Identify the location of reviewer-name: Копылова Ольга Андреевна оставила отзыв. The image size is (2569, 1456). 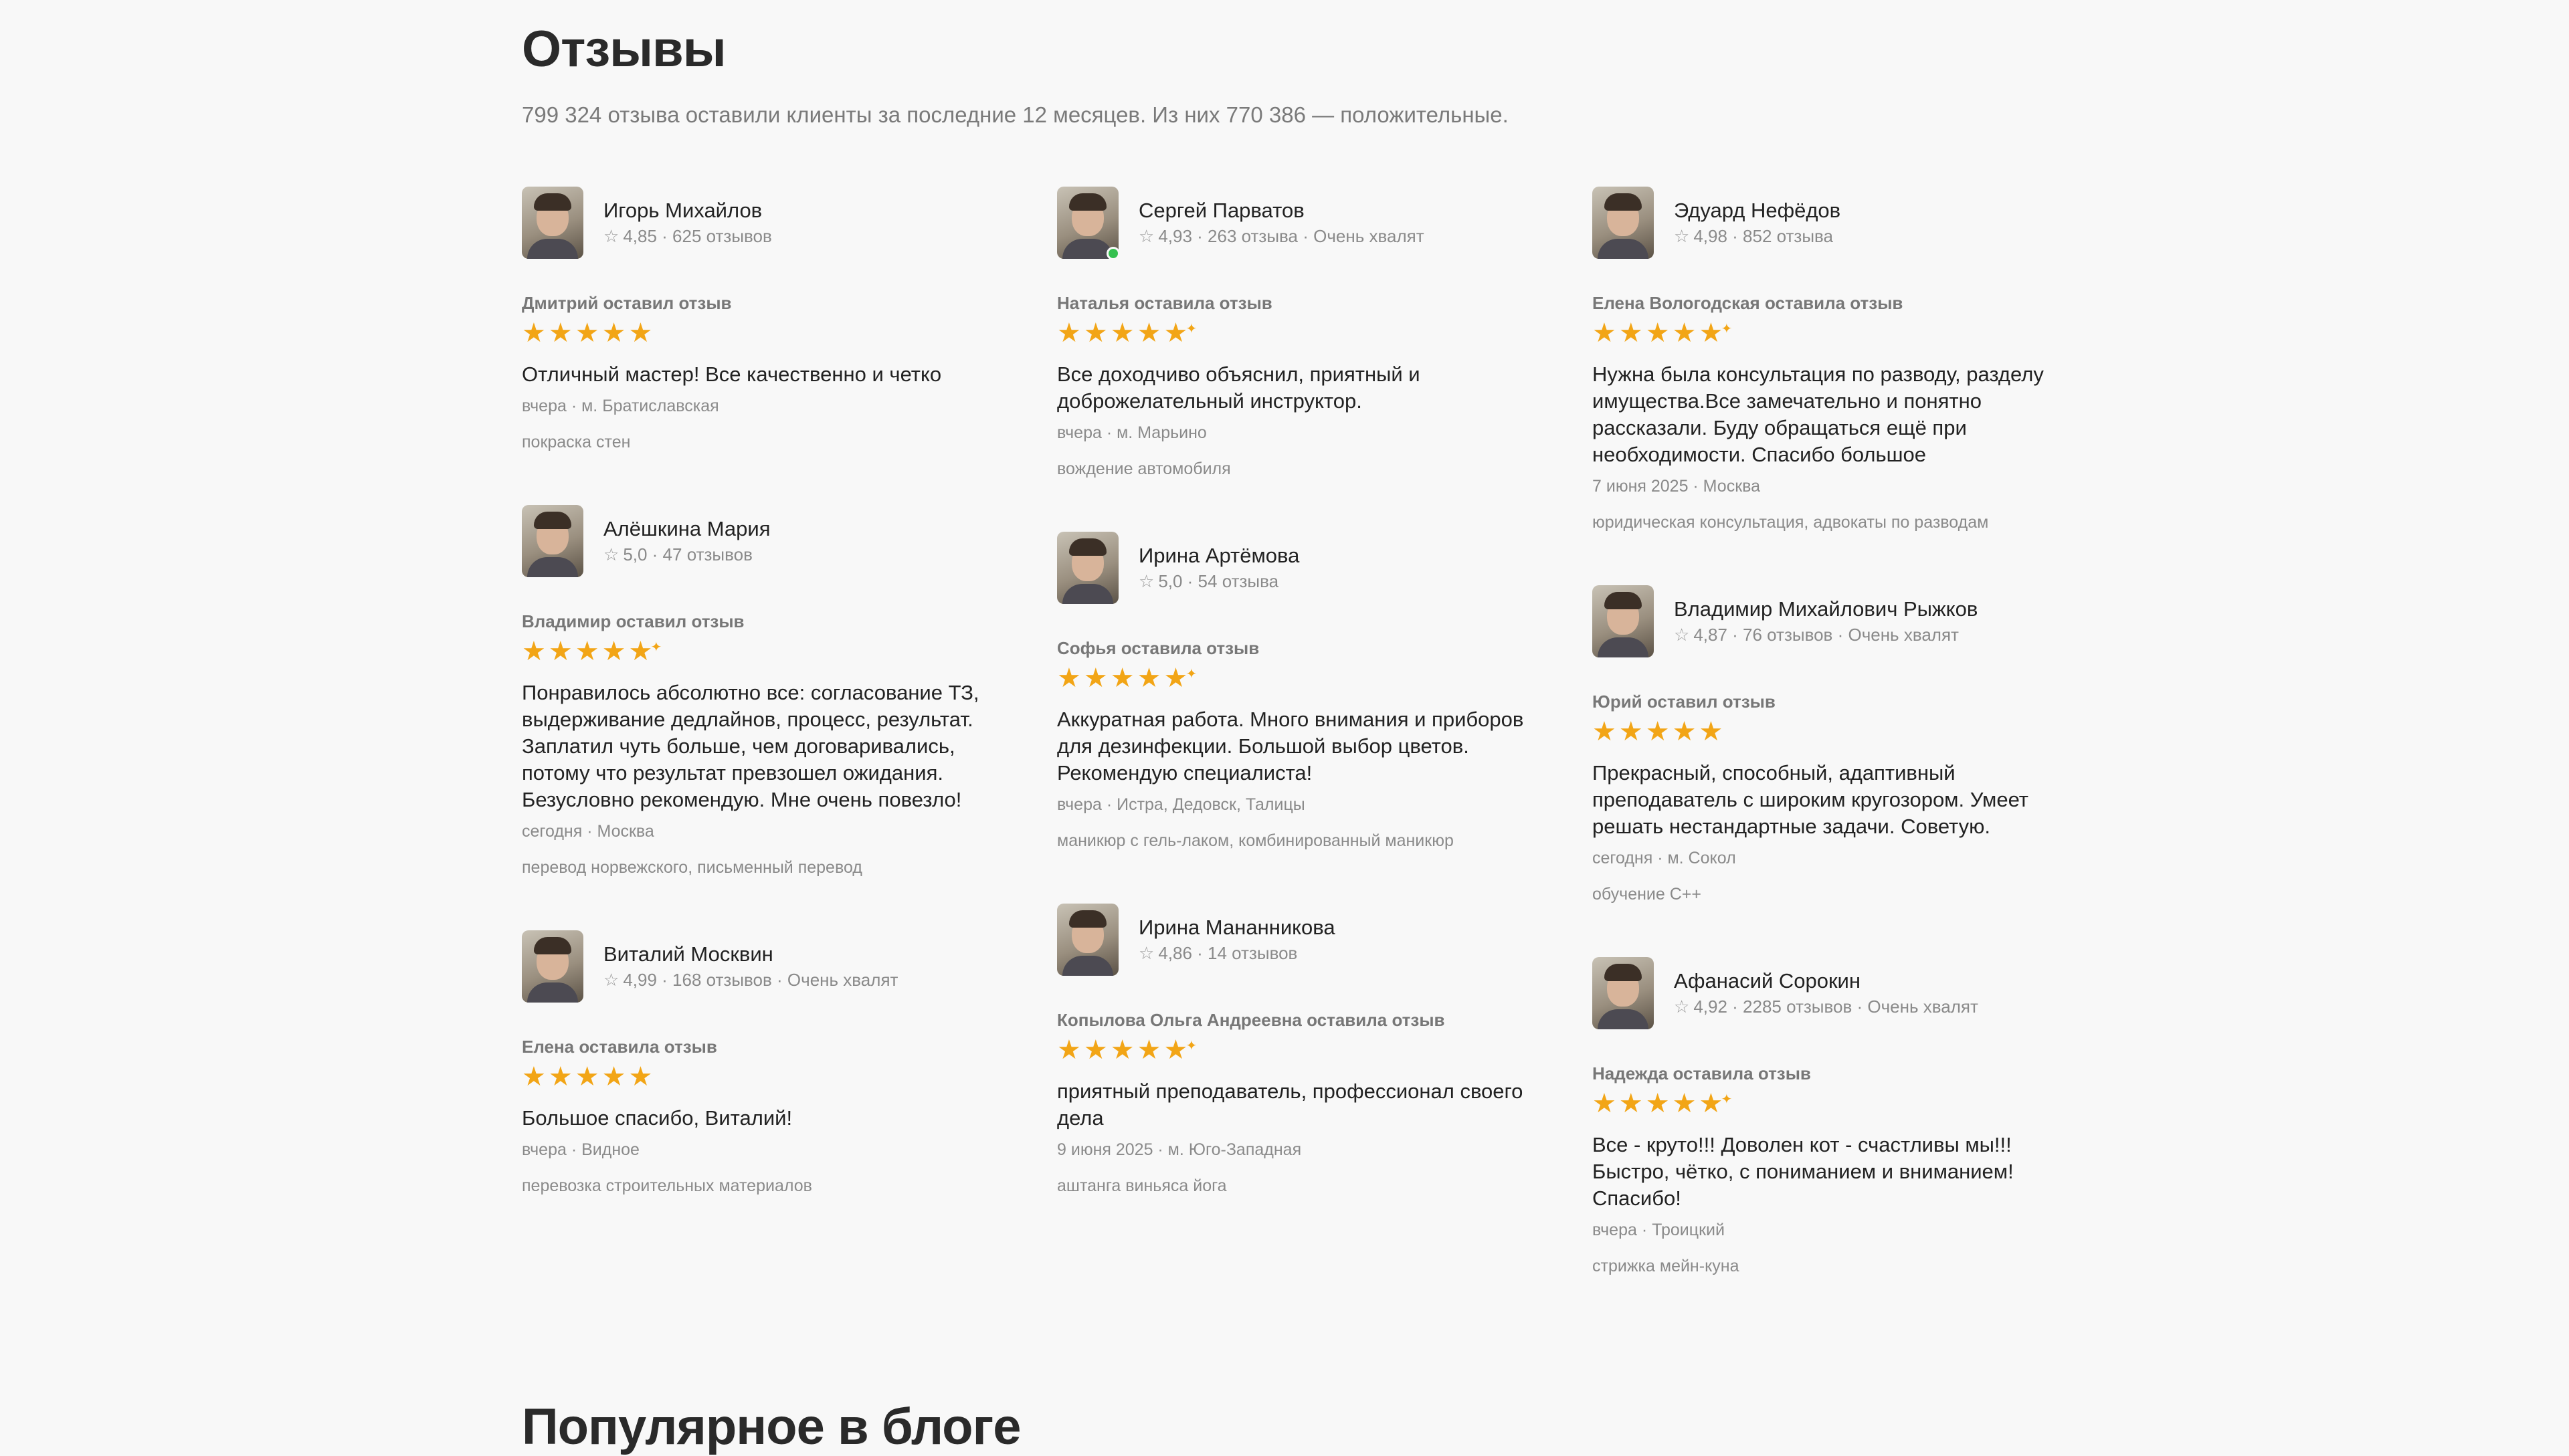
(1251, 1020).